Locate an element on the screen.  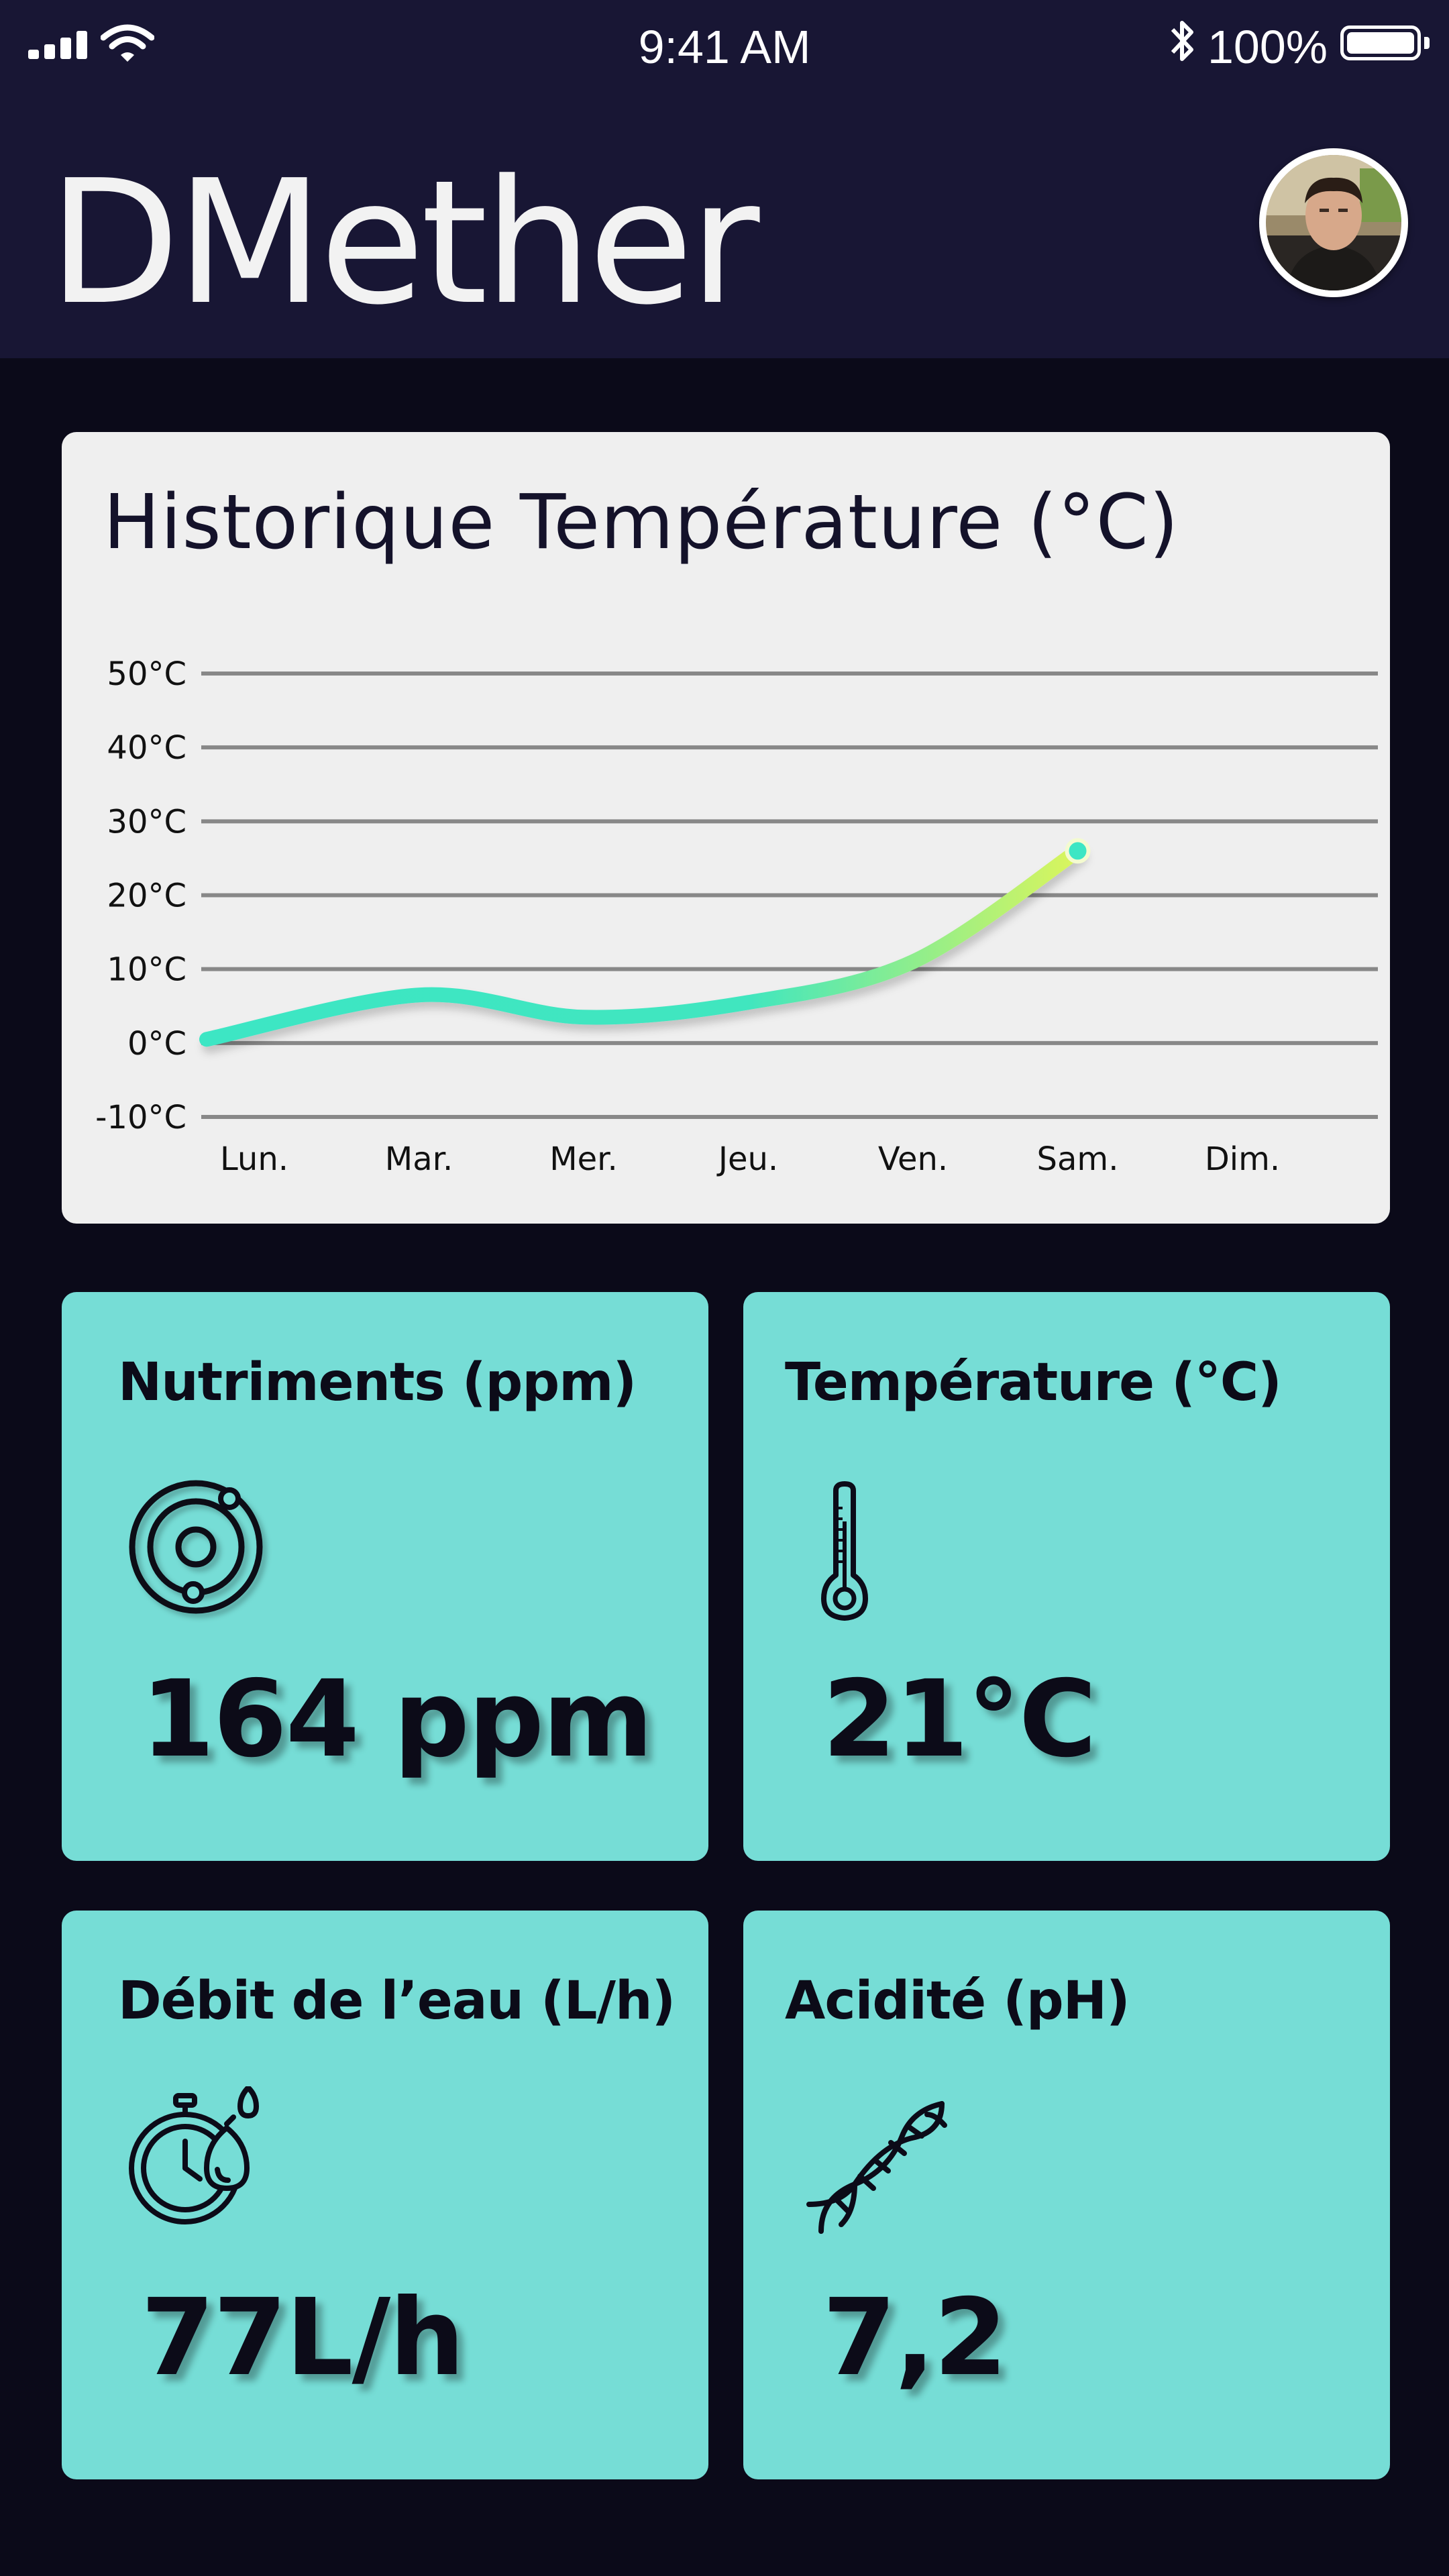
x-tick-label: Ven. is located at coordinates (913, 1159).